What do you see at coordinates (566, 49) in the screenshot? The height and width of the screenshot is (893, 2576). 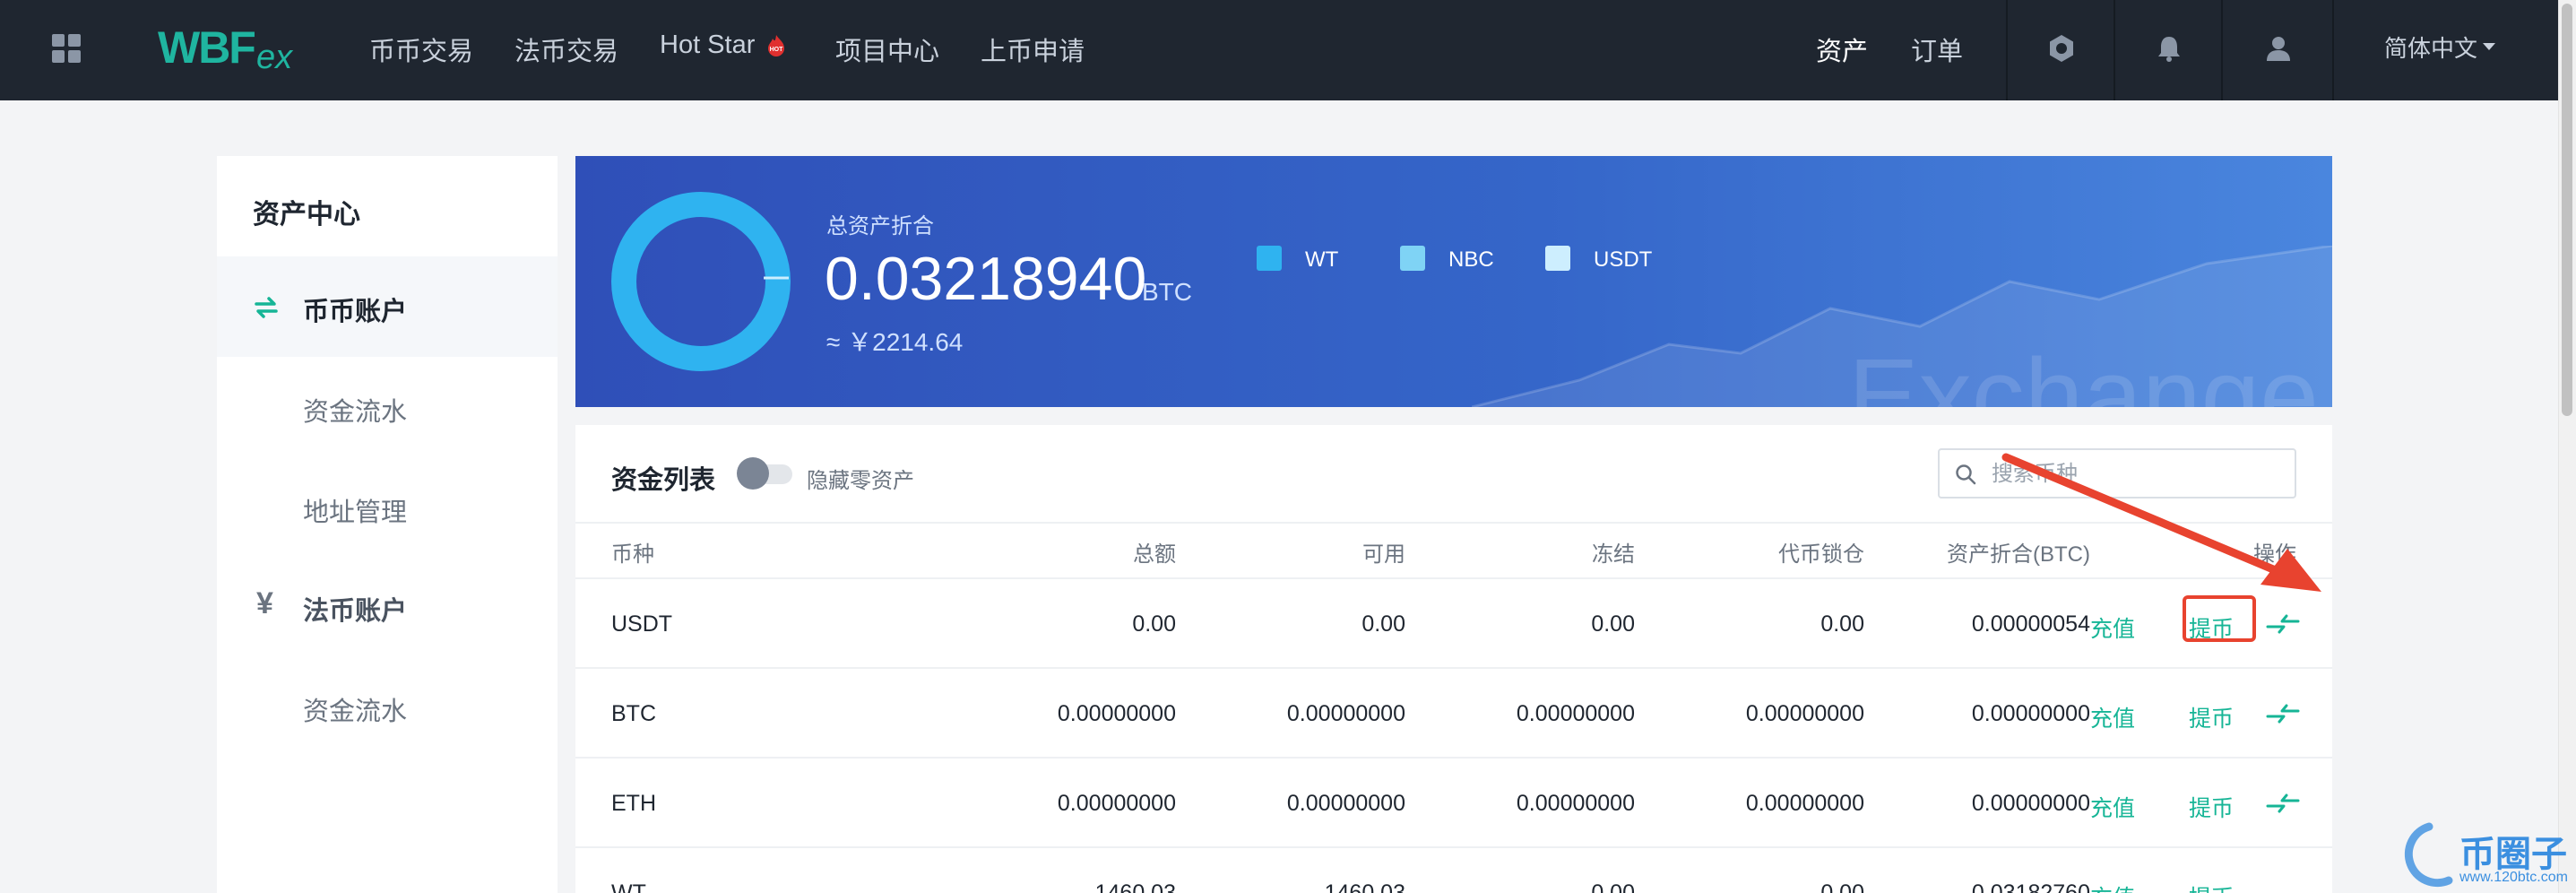 I see `nav-otc-trading: 法币交易` at bounding box center [566, 49].